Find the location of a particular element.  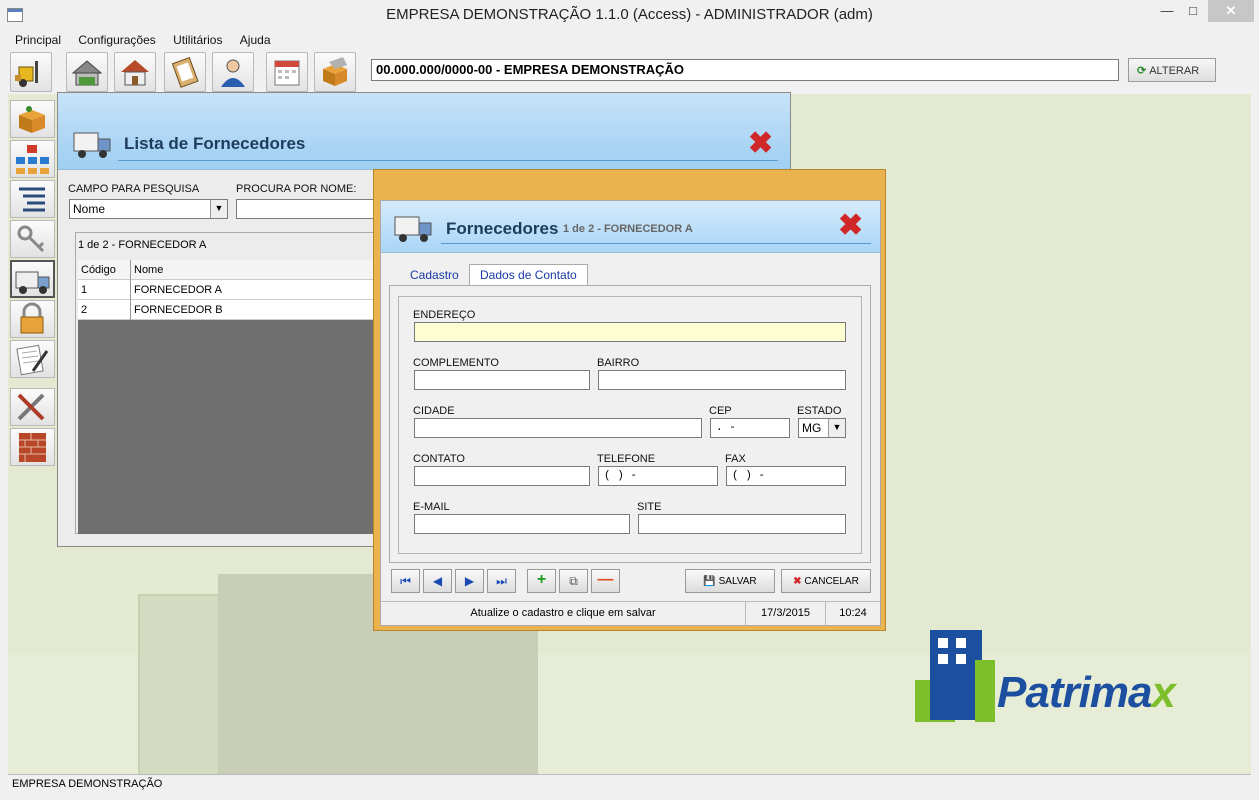

menu-principal: Principal is located at coordinates (38, 40).